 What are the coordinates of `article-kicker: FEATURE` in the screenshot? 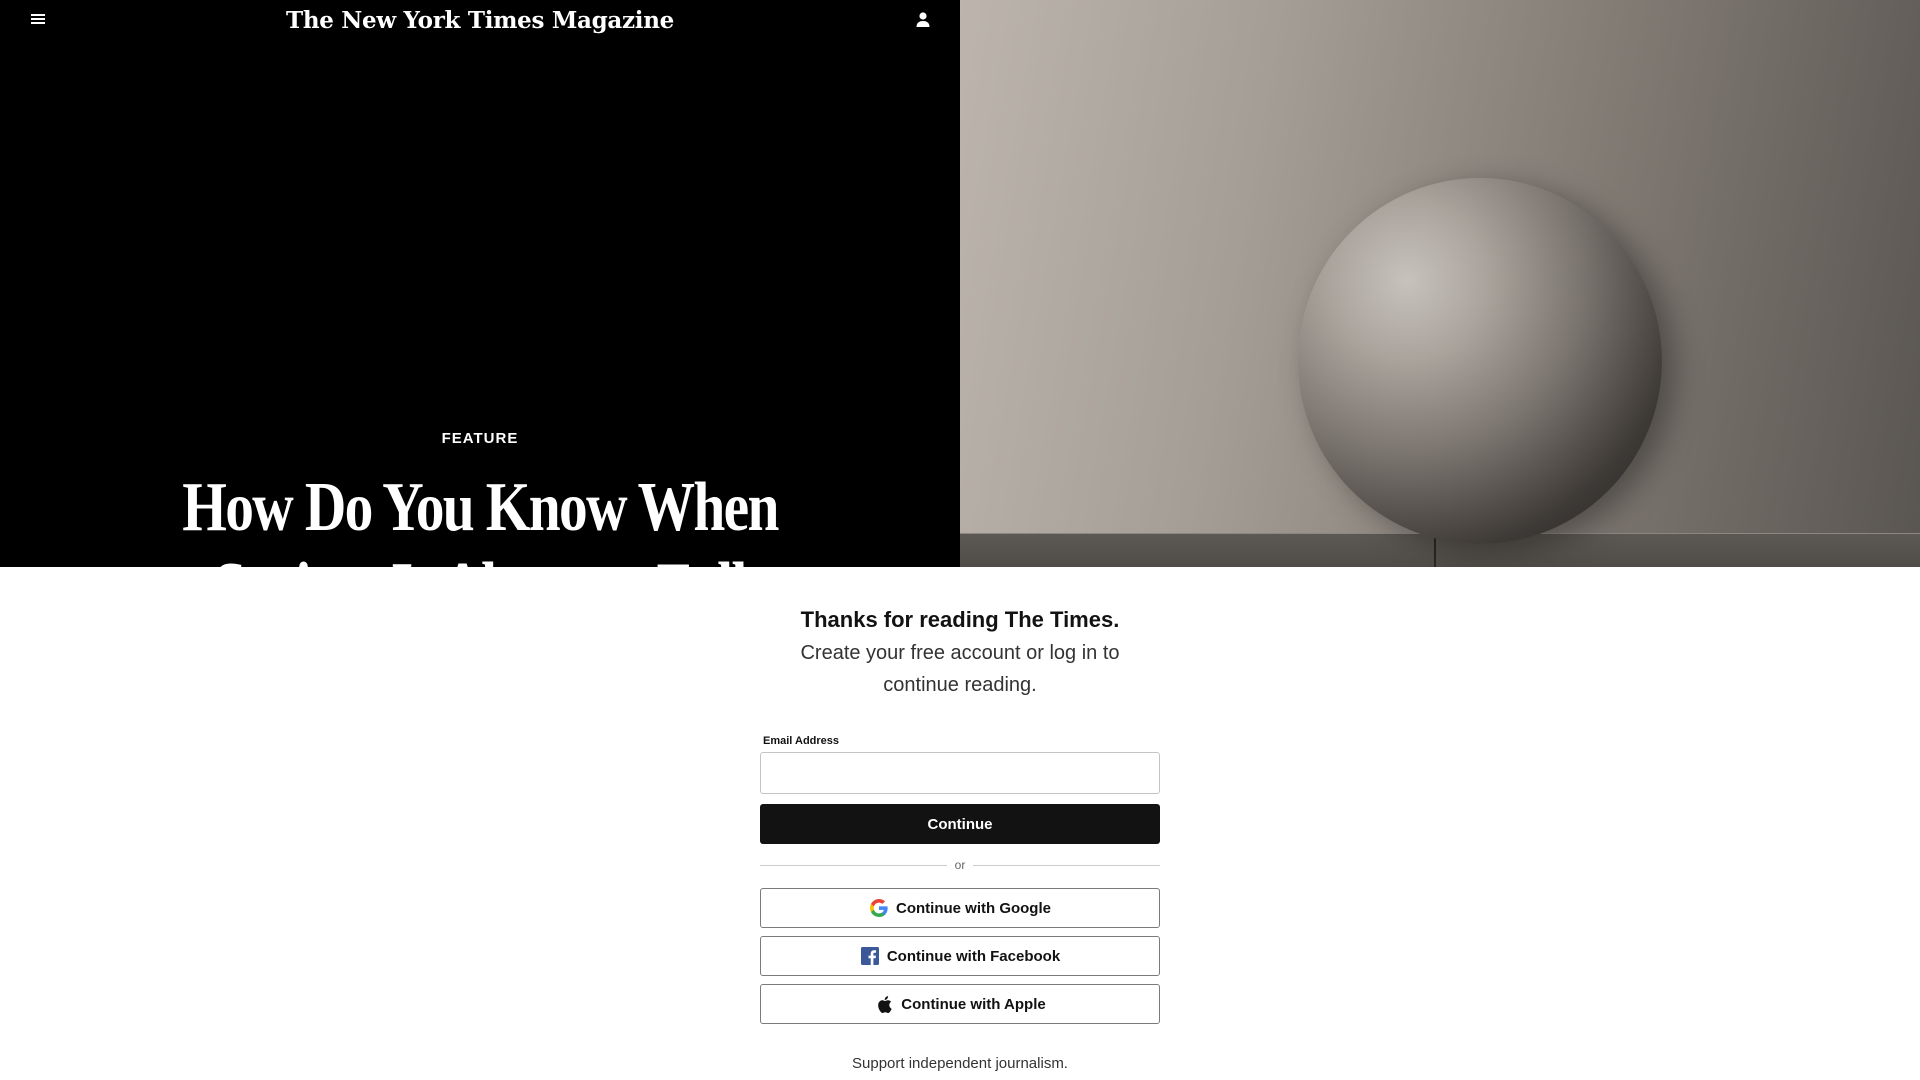 It's located at (480, 438).